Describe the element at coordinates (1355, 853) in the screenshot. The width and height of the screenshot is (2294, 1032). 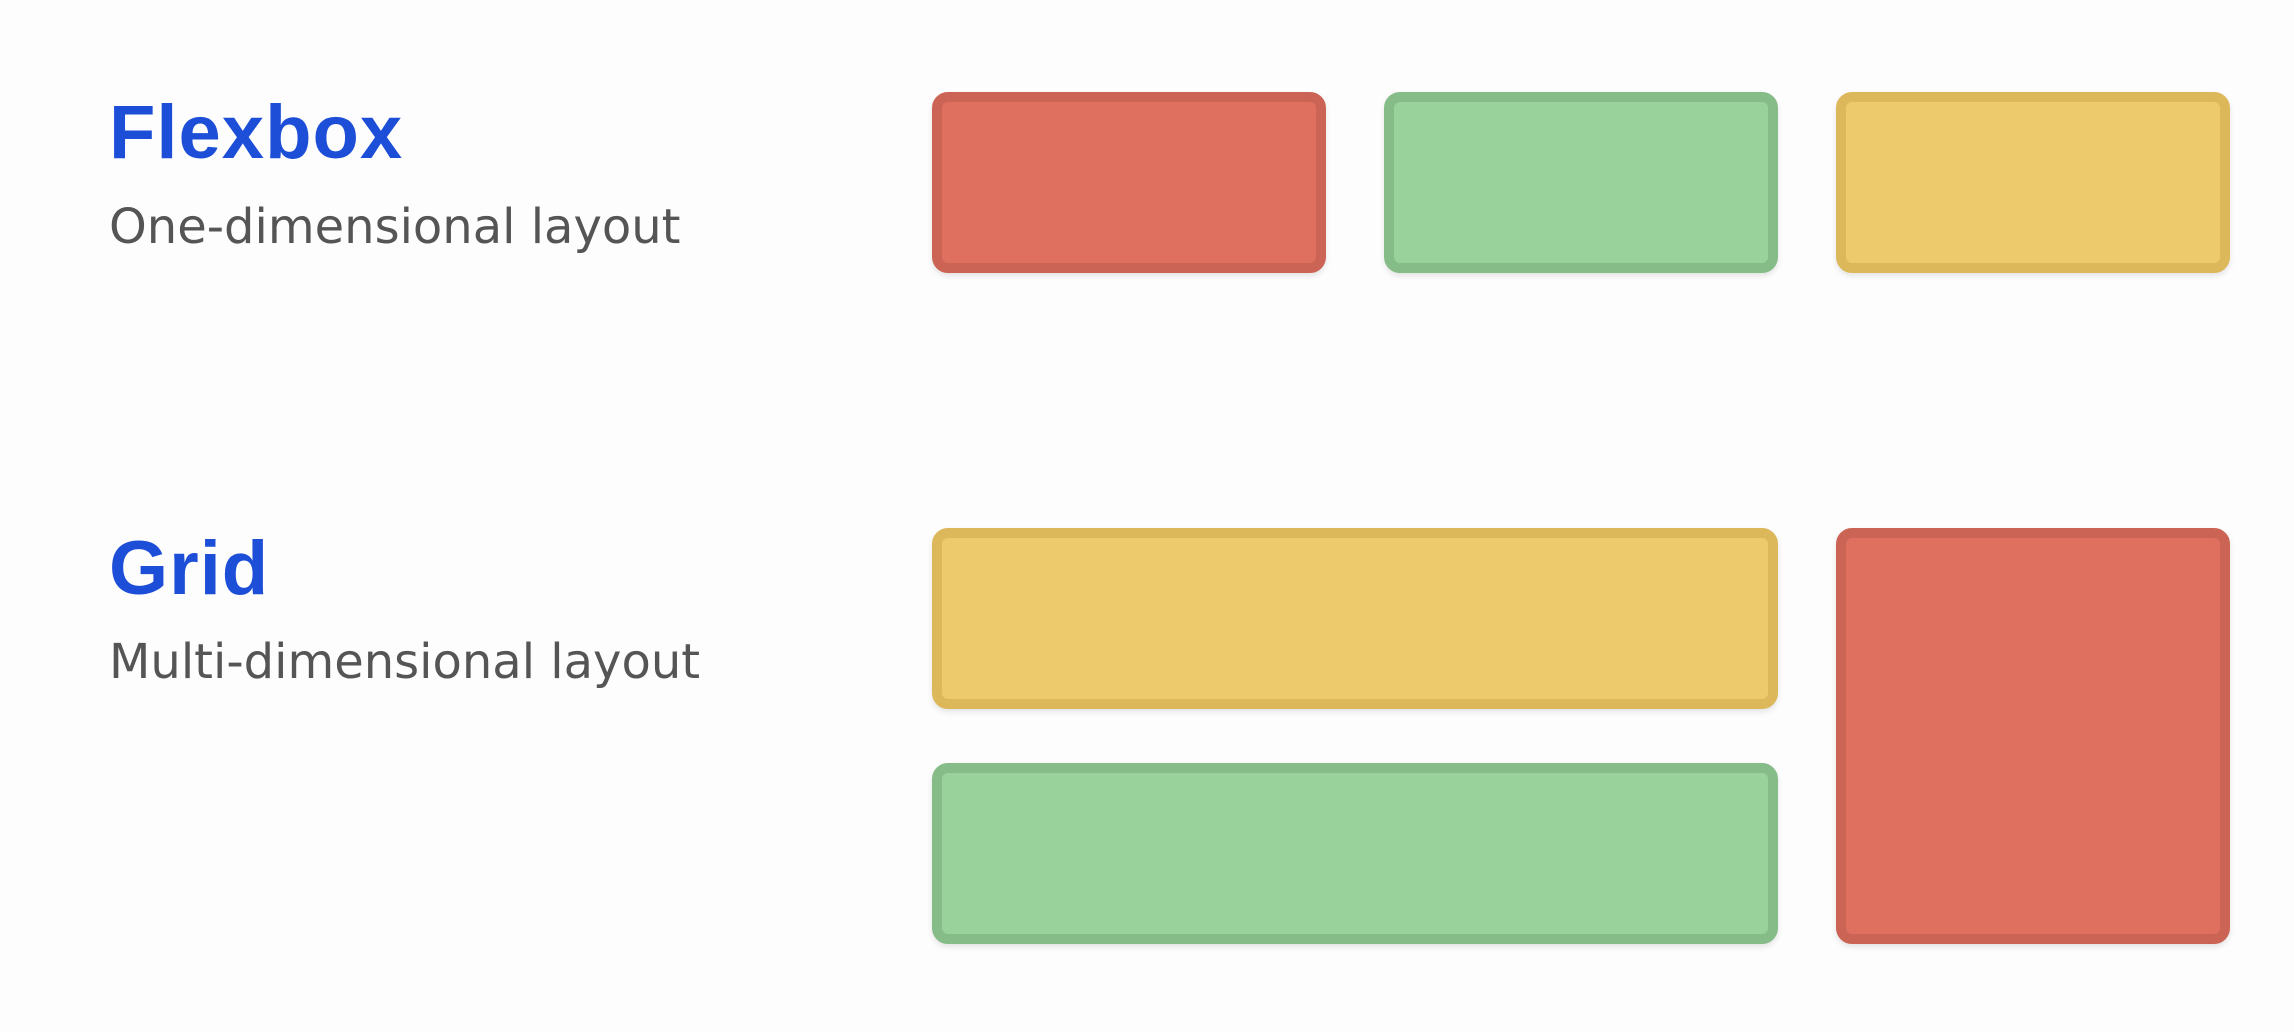
I see `grid-box-green` at that location.